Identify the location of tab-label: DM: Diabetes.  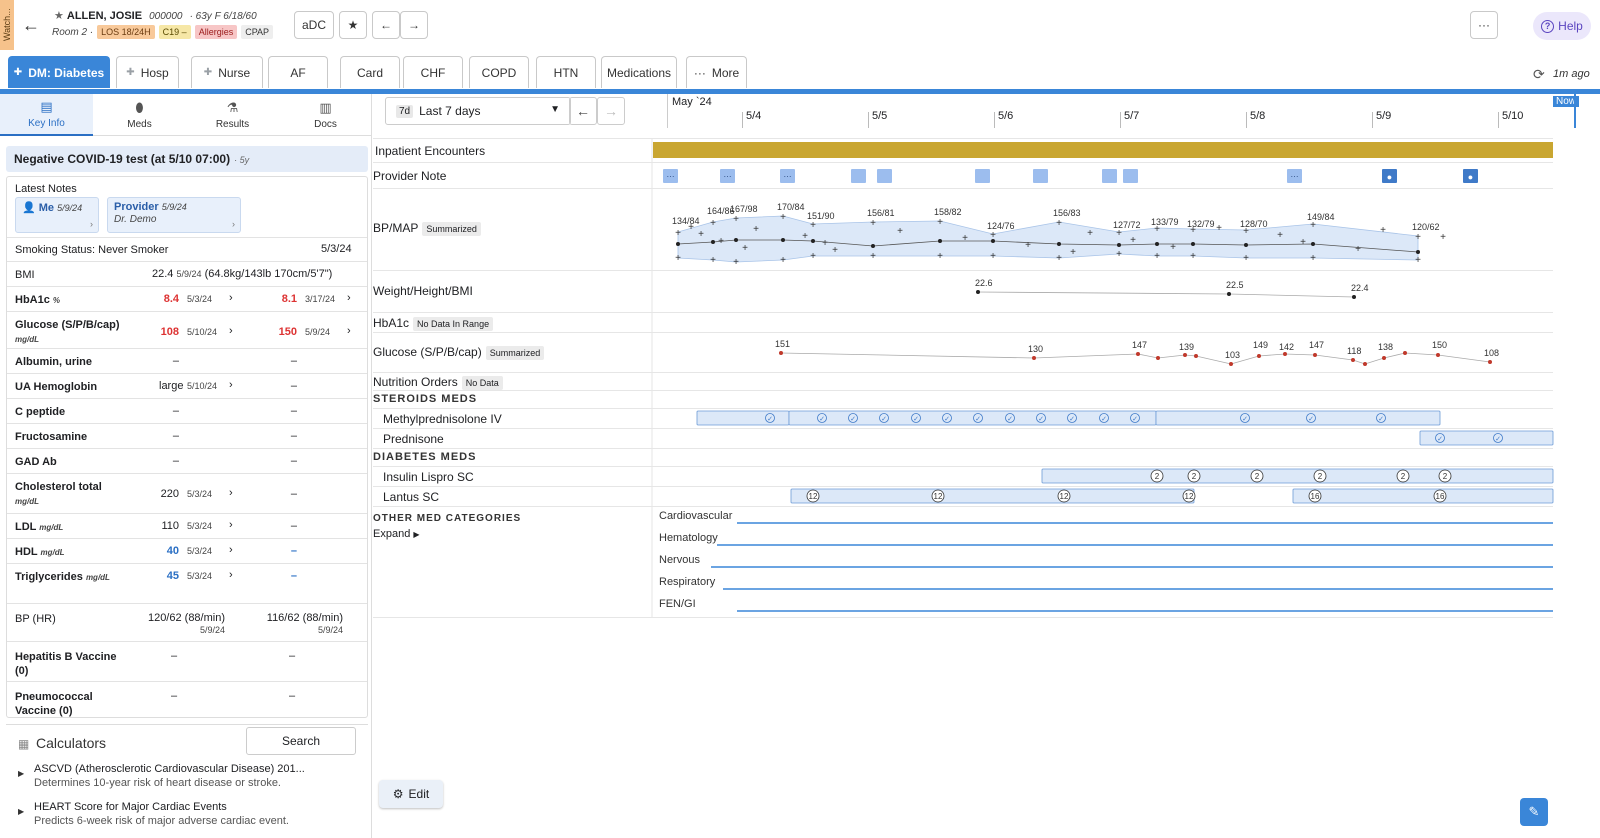
(66, 72).